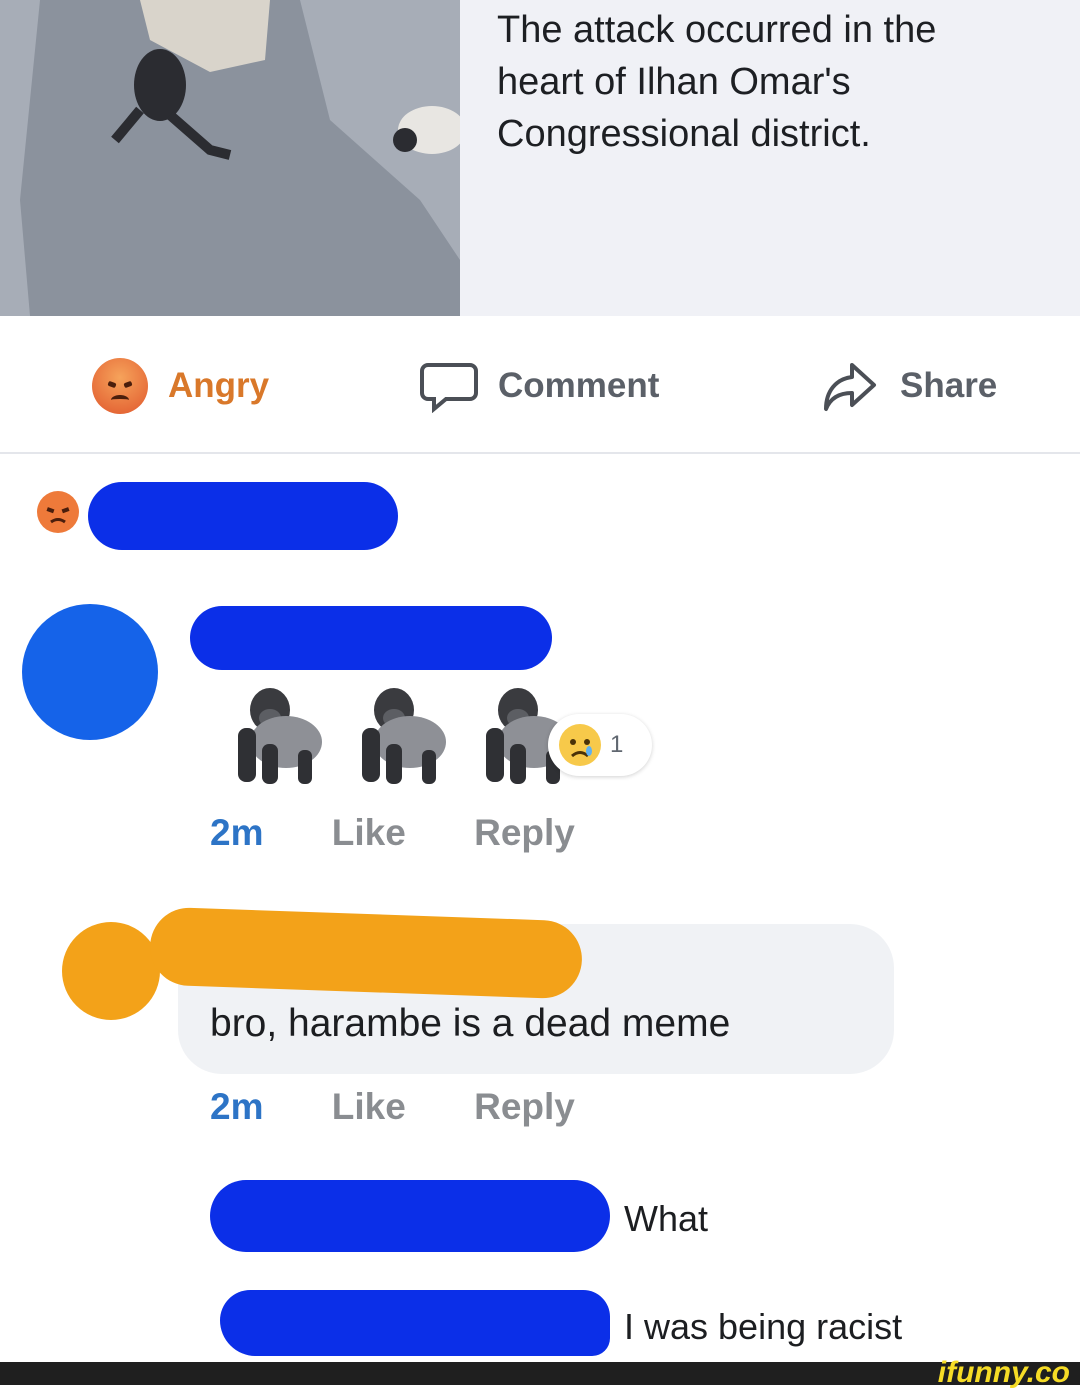 This screenshot has height=1390, width=1080. What do you see at coordinates (540, 1373) in the screenshot?
I see `watermark-bar` at bounding box center [540, 1373].